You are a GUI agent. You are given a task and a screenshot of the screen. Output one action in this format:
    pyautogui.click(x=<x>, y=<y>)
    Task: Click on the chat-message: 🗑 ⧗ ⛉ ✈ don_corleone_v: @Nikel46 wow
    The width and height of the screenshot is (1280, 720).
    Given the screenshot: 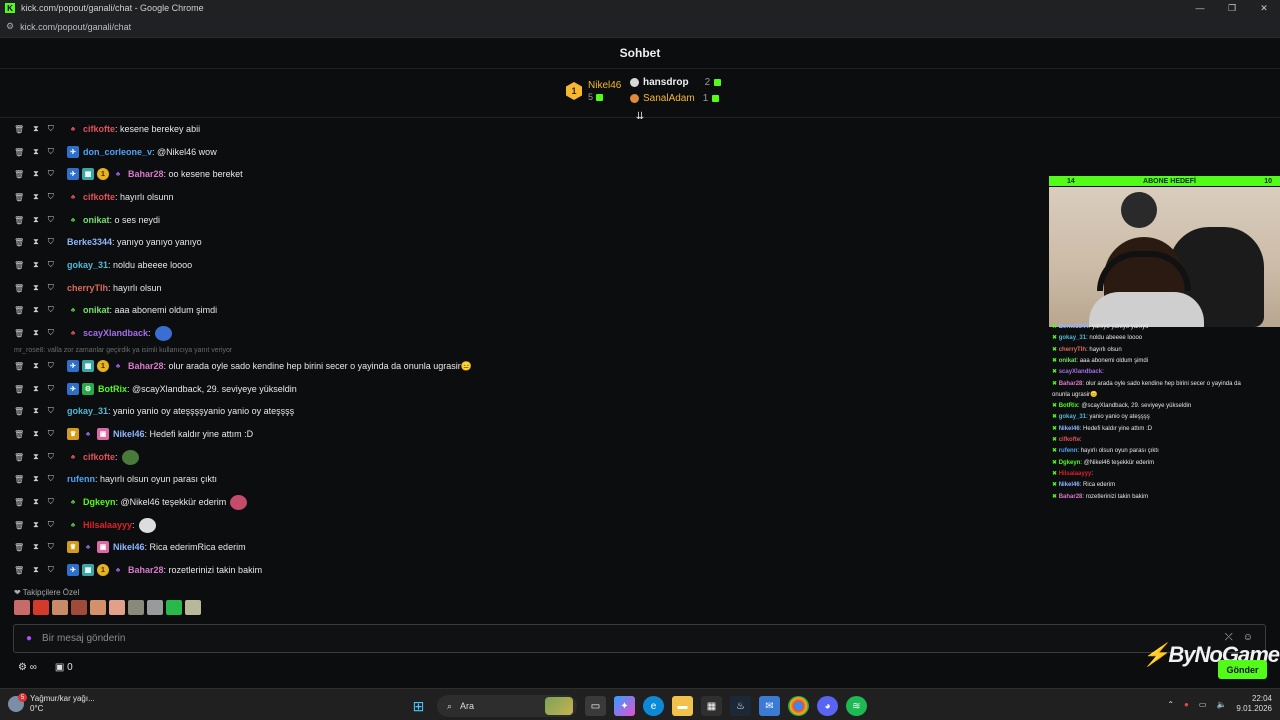 What is the action you would take?
    pyautogui.click(x=115, y=152)
    